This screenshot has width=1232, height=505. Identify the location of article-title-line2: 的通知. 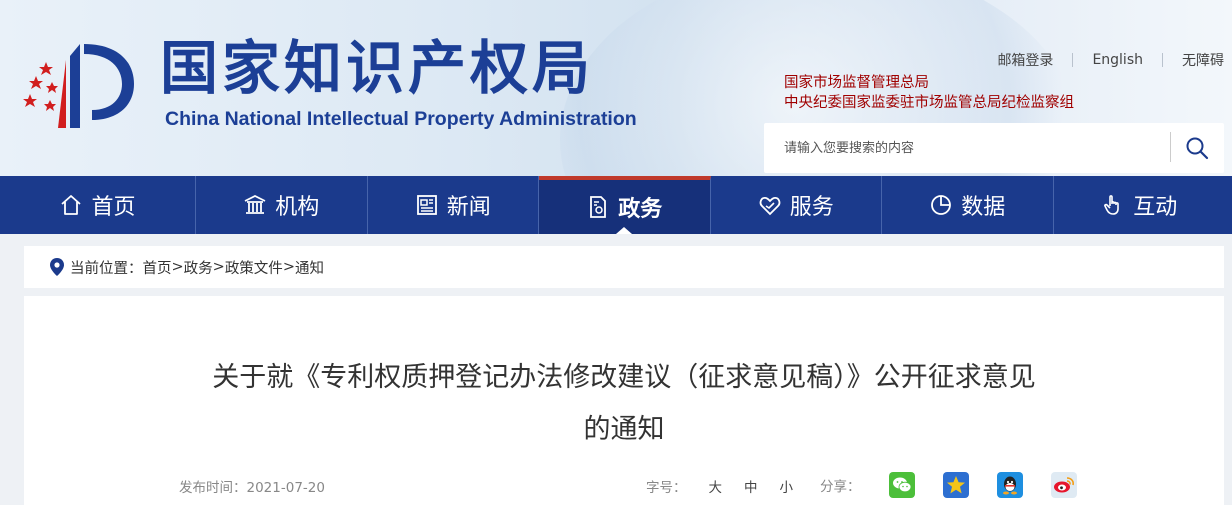
(624, 429).